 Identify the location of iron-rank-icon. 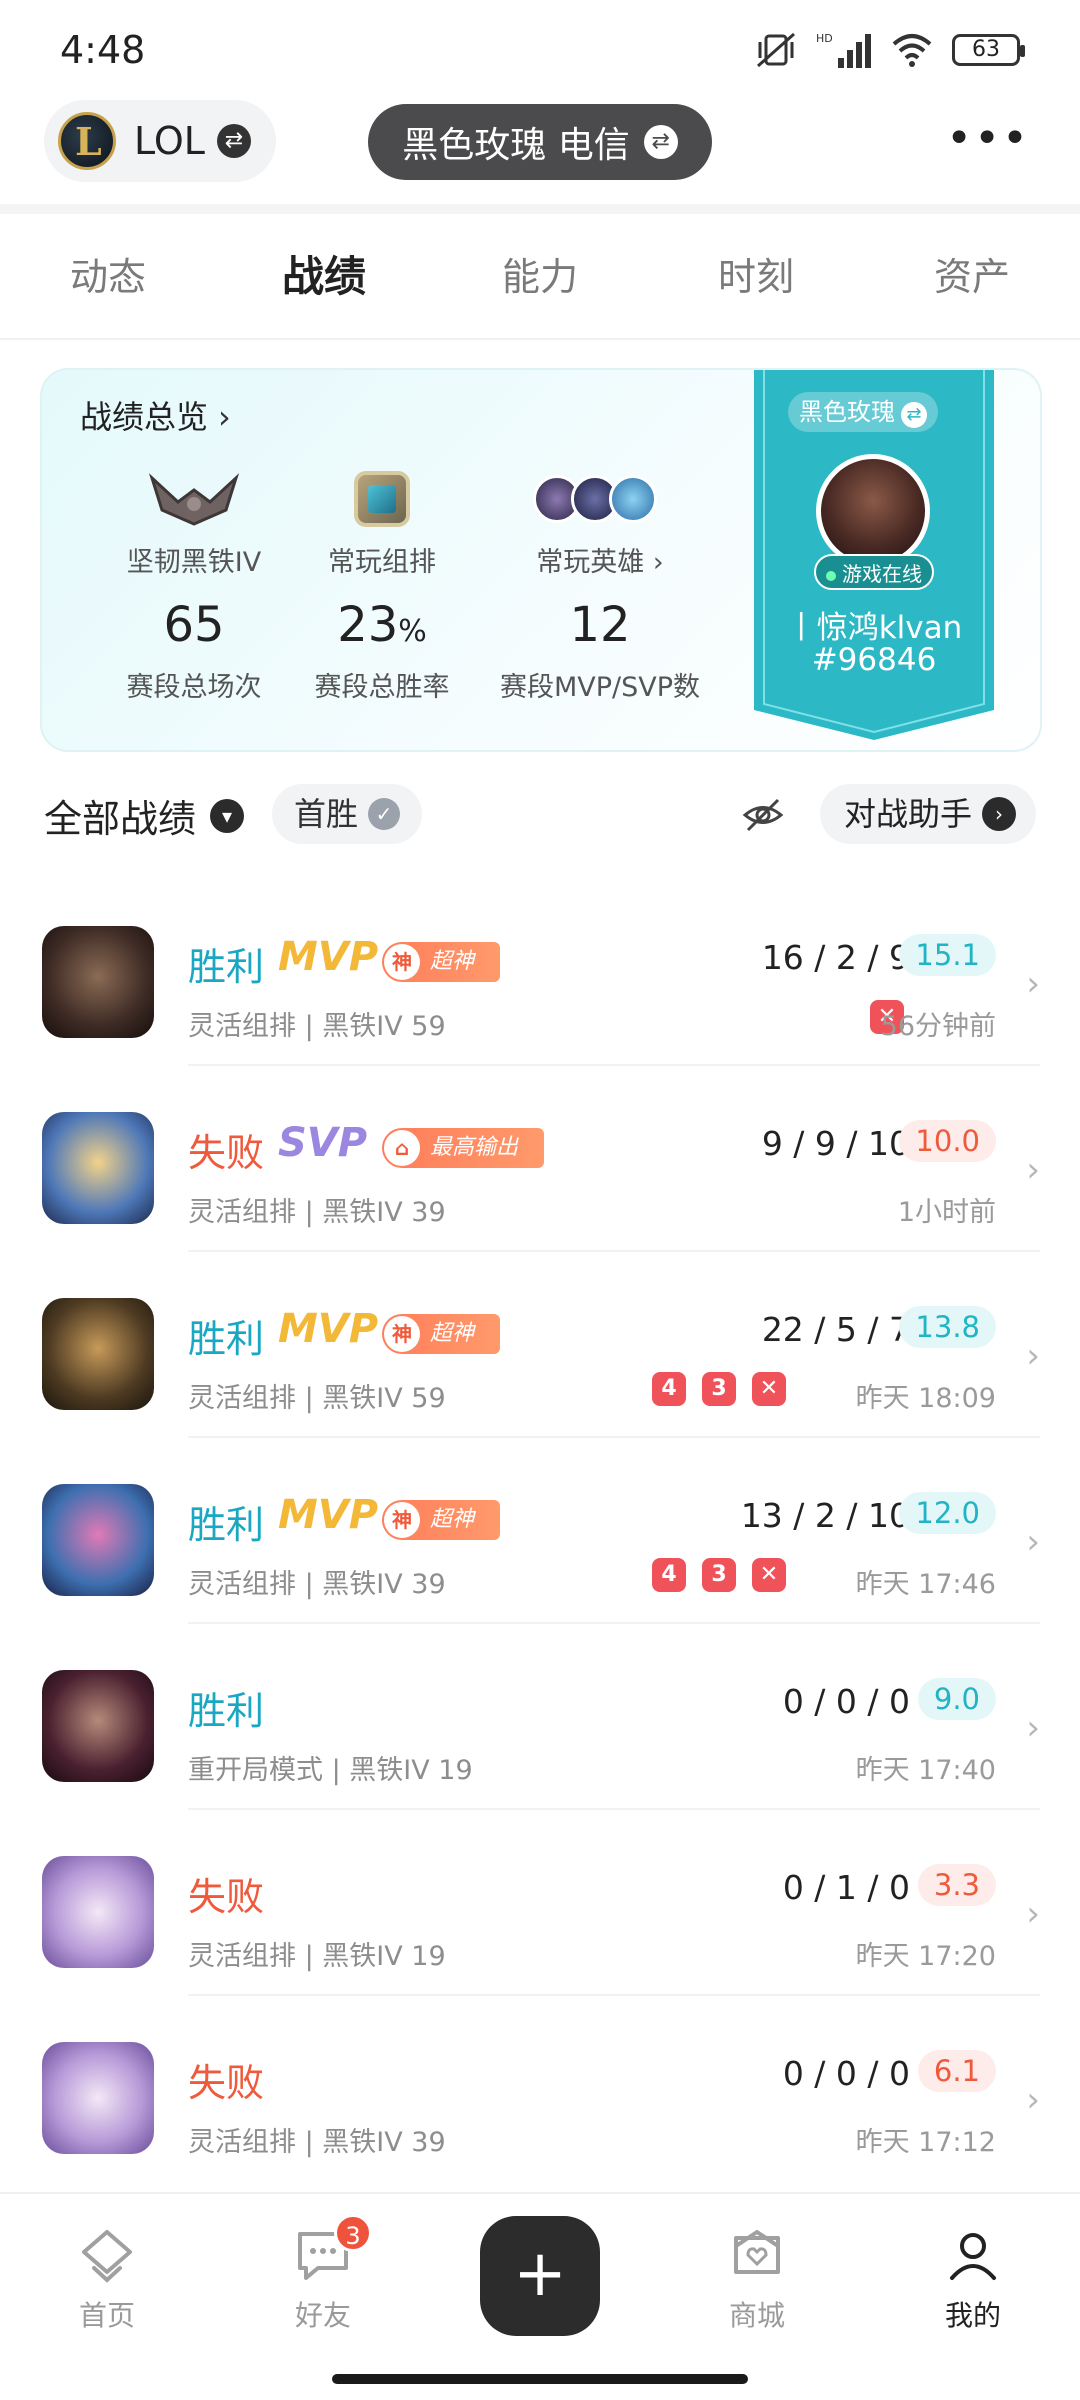
(194, 499).